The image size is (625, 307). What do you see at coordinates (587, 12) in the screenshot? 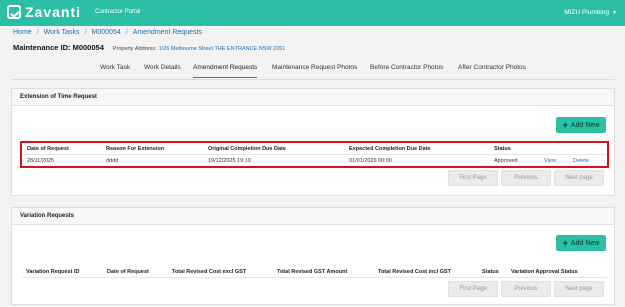
I see `organisation-name: MIZU Plumbing` at bounding box center [587, 12].